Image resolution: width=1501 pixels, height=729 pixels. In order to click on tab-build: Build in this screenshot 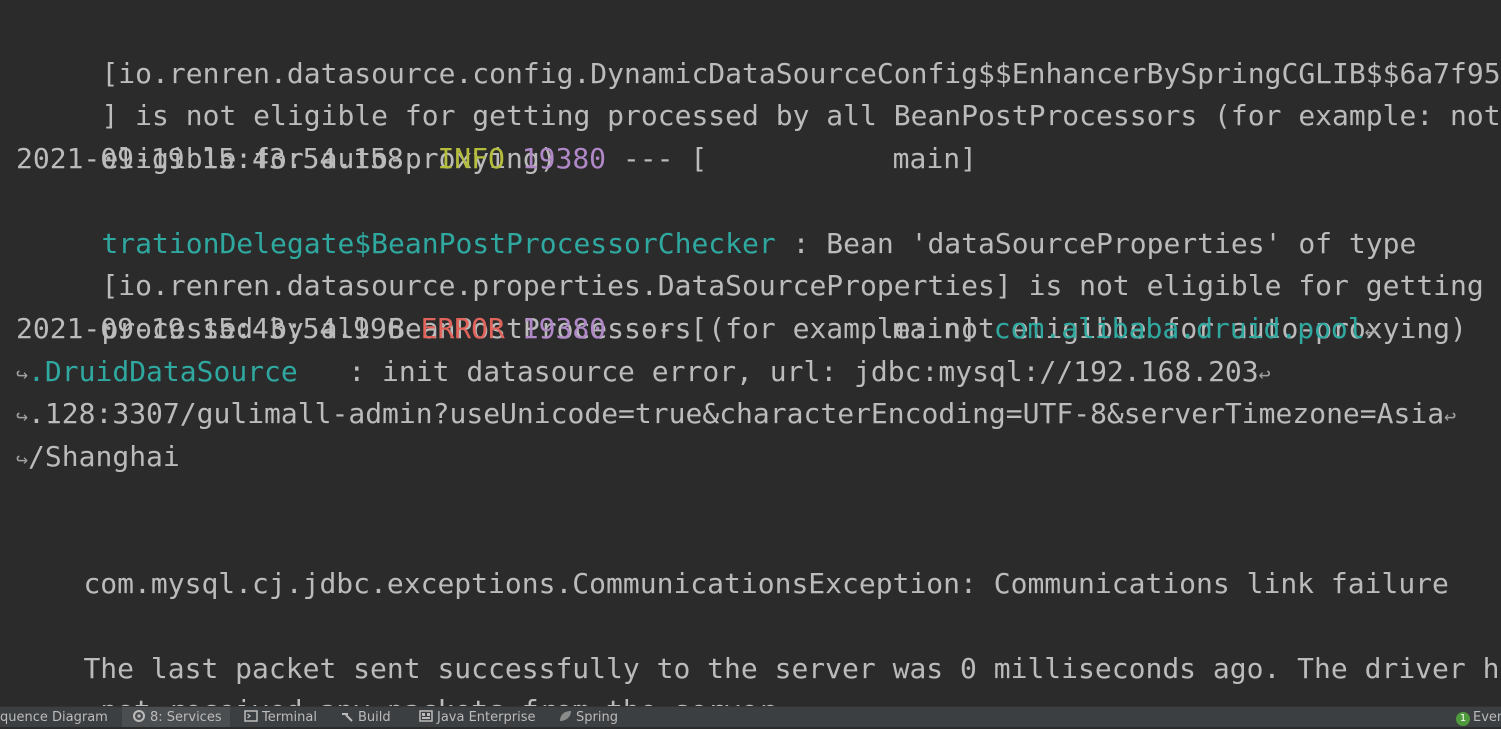, I will do `click(365, 717)`.